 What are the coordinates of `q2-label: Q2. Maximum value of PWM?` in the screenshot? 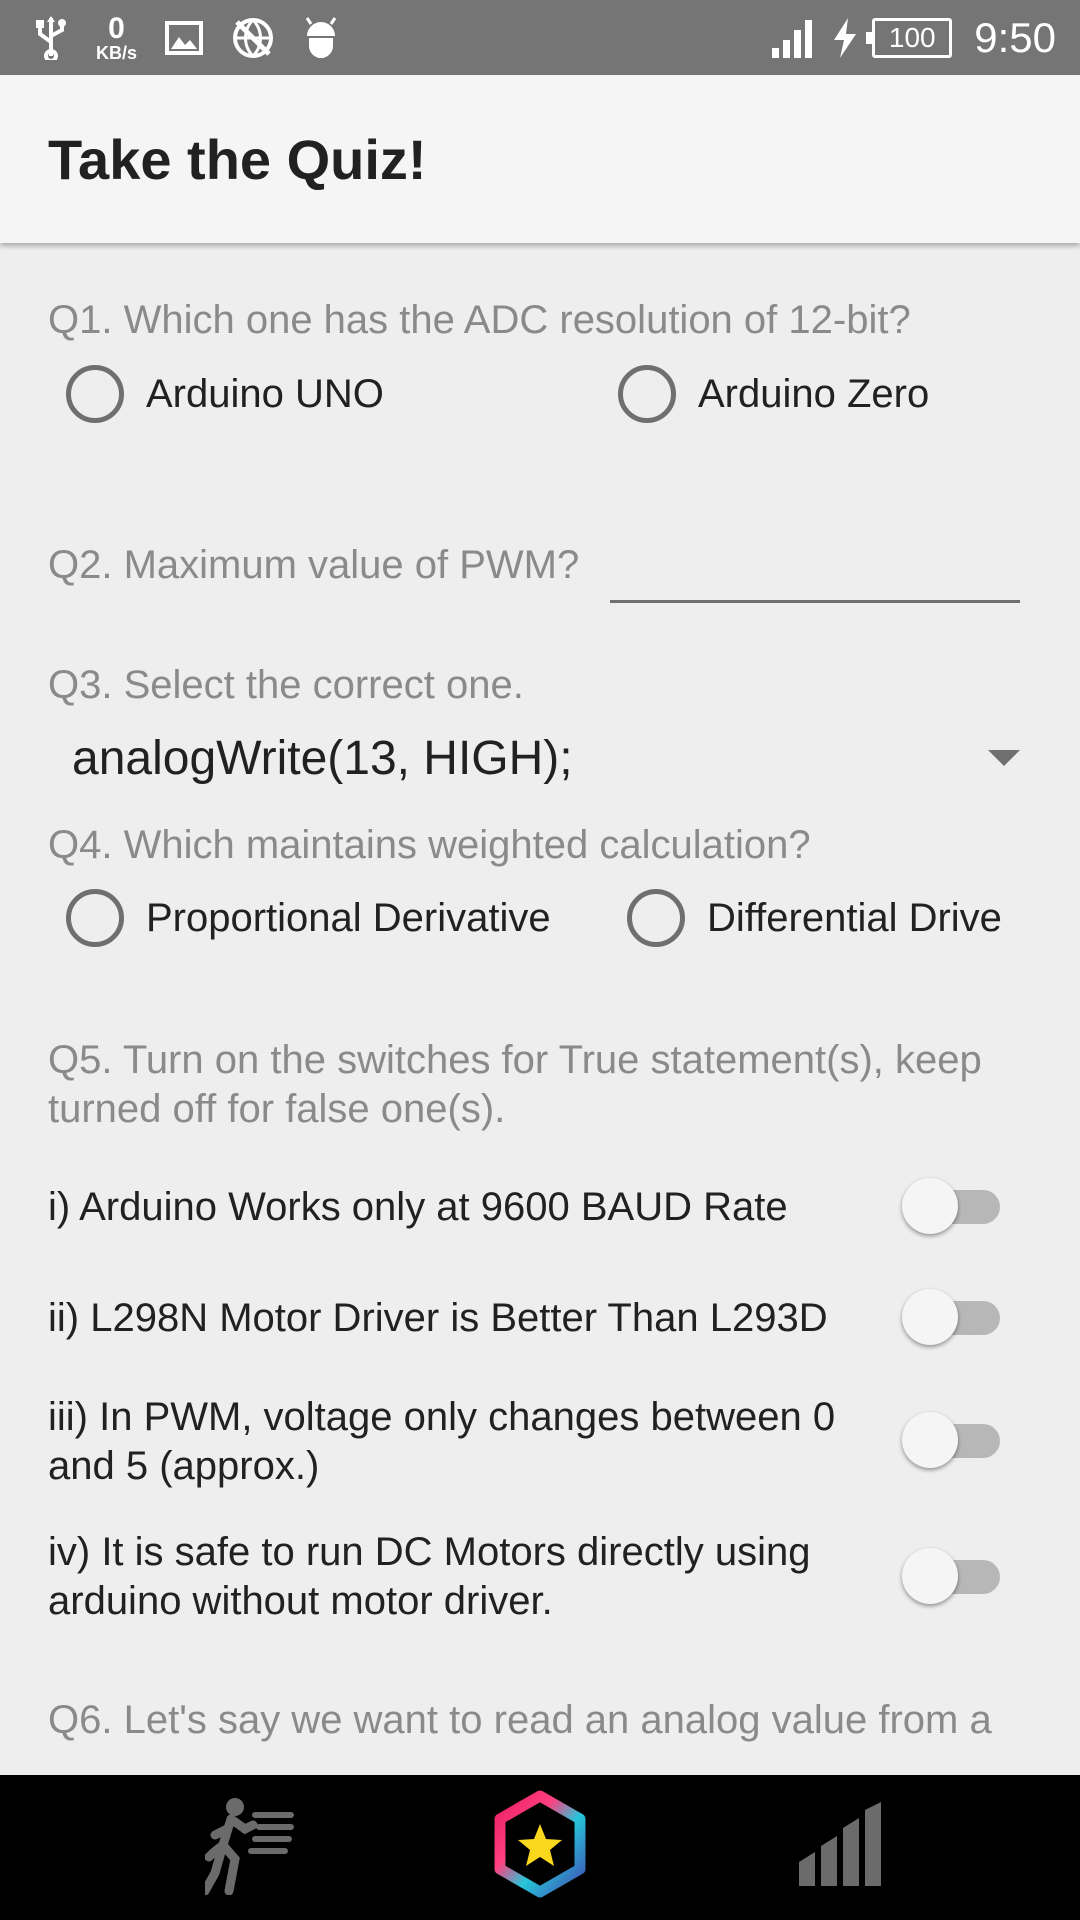 It's located at (314, 565).